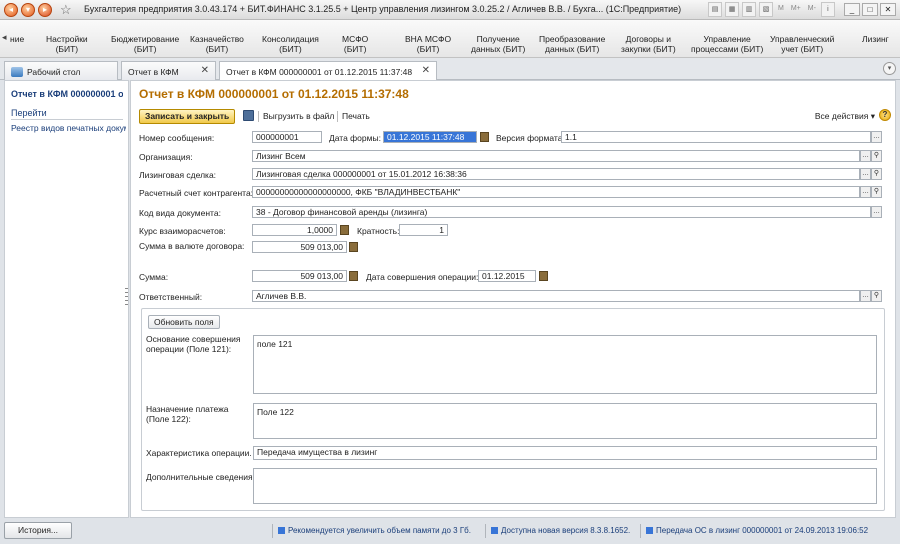 Image resolution: width=900 pixels, height=544 pixels. I want to click on m-button: M, so click(781, 9).